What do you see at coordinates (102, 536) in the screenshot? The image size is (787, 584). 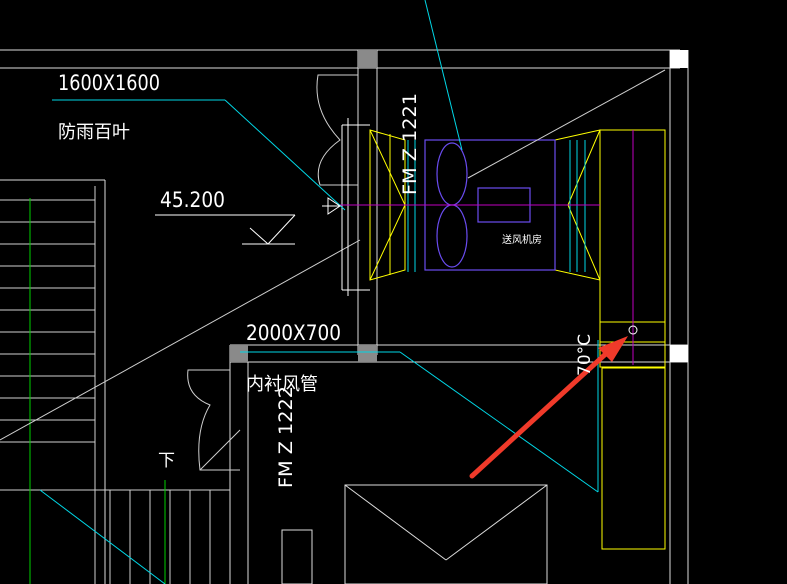 I see `stair-diagonal-cut` at bounding box center [102, 536].